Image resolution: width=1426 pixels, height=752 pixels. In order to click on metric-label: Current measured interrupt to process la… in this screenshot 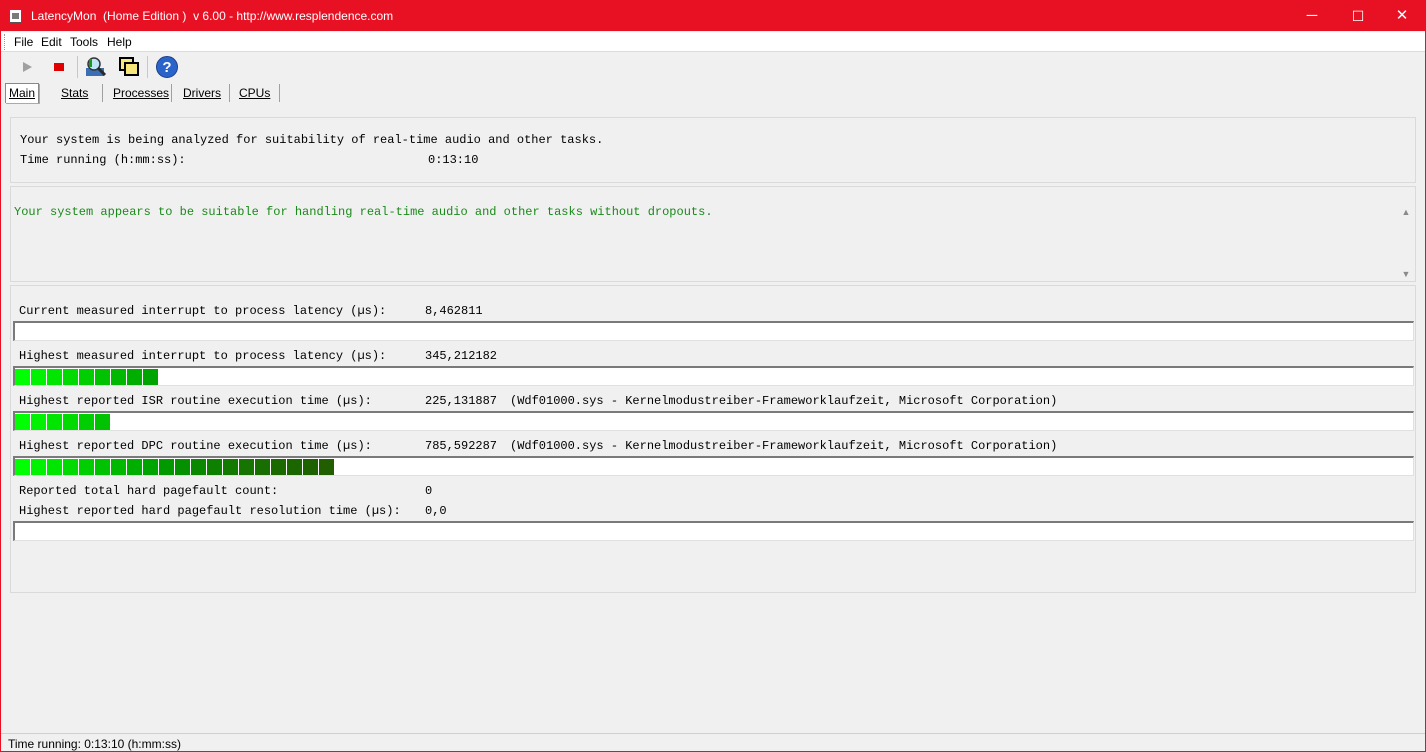, I will do `click(203, 311)`.